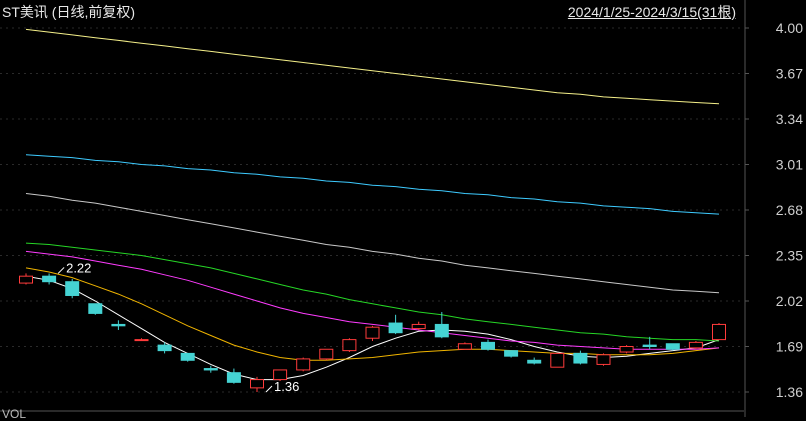 This screenshot has height=421, width=806. I want to click on volume-label: VOL, so click(14, 414).